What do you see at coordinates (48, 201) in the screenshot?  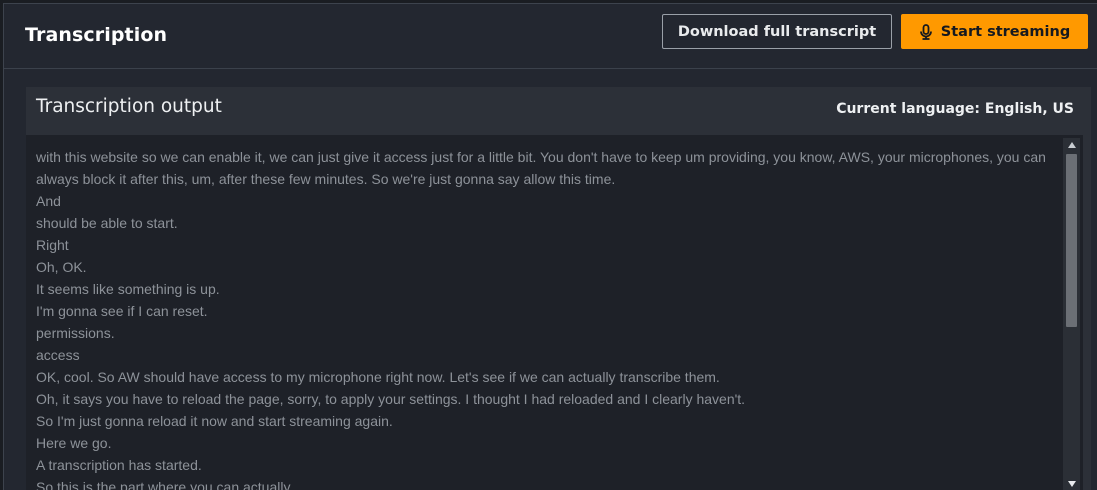 I see `transcript-line: And` at bounding box center [48, 201].